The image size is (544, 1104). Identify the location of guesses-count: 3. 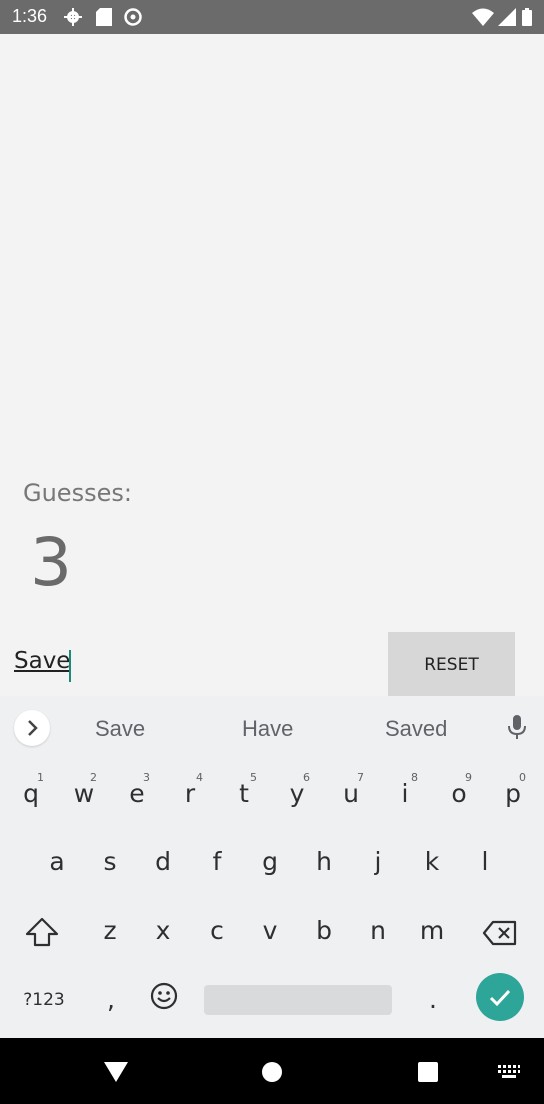
(51, 562).